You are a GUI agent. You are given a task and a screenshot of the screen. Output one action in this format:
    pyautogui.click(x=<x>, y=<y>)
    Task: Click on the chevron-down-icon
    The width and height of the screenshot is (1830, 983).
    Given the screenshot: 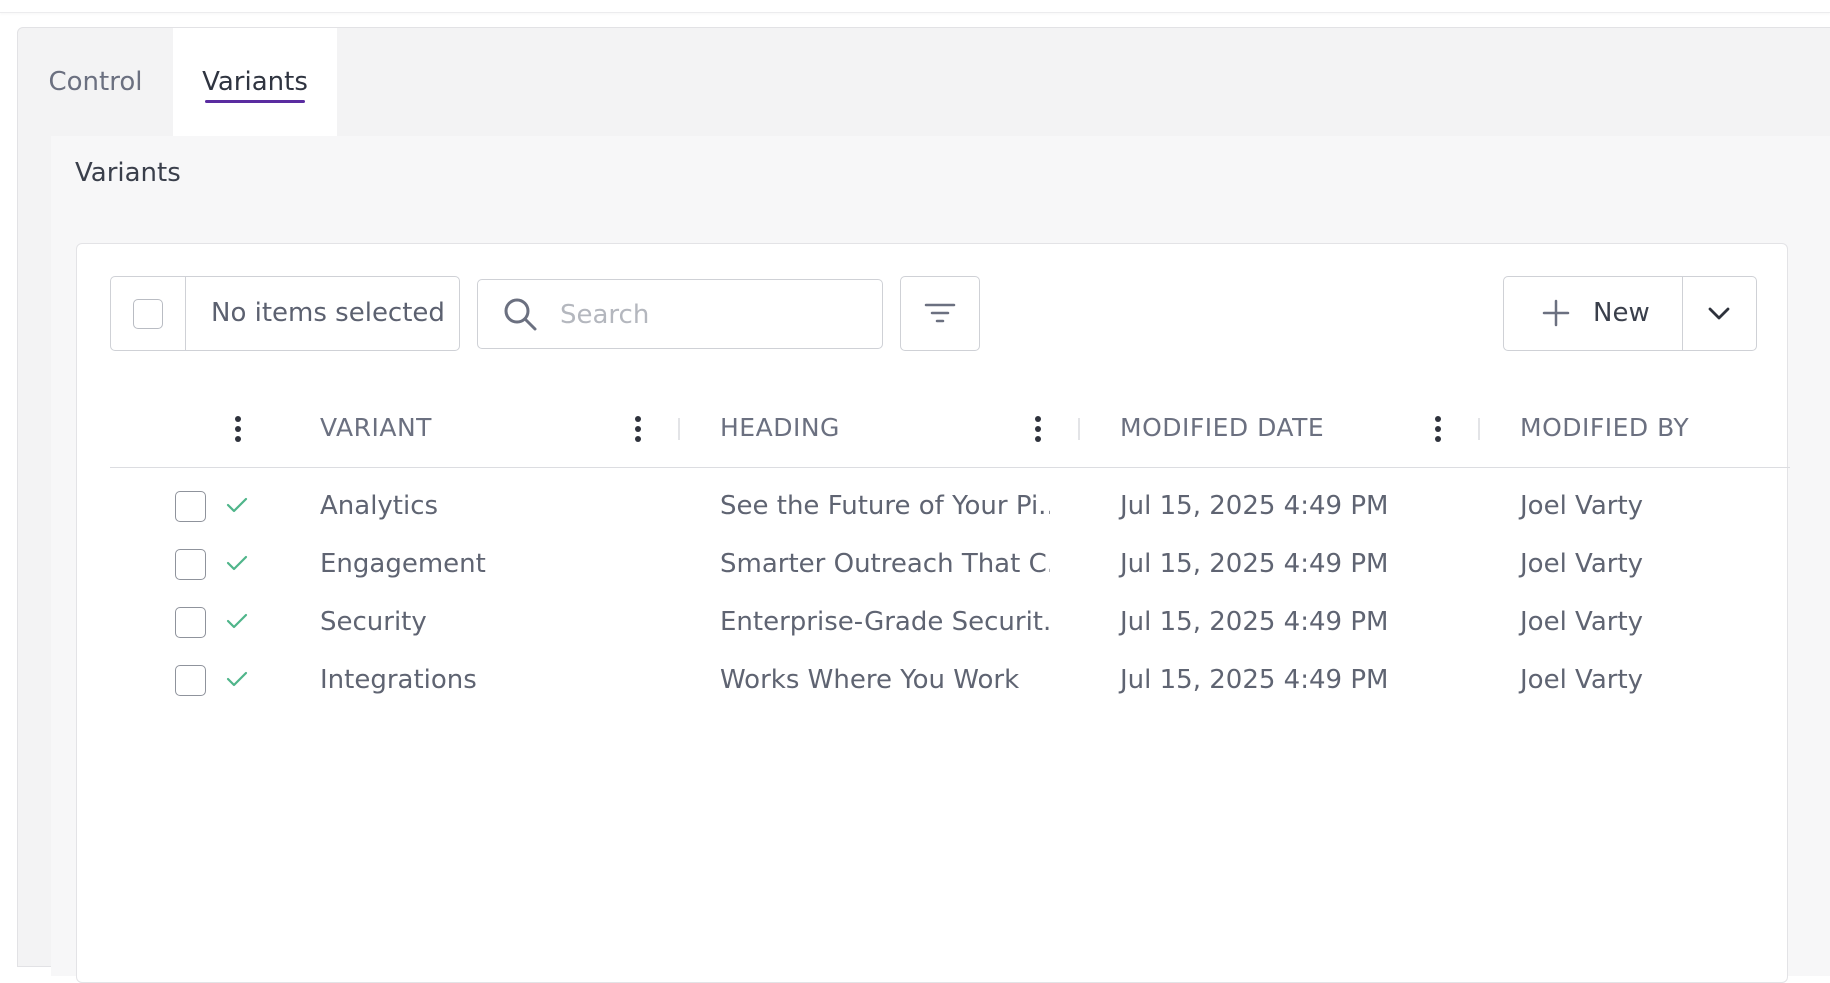 What is the action you would take?
    pyautogui.click(x=1719, y=313)
    